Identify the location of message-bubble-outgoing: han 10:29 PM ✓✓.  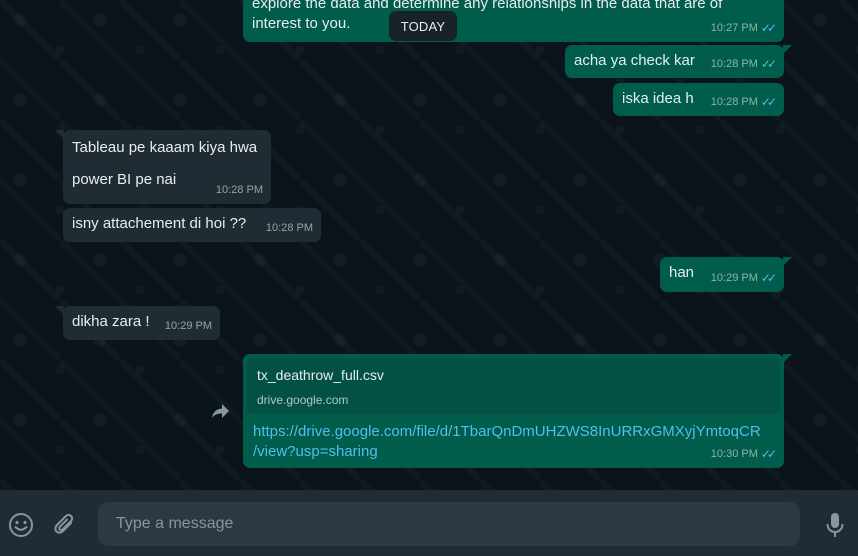
(726, 274).